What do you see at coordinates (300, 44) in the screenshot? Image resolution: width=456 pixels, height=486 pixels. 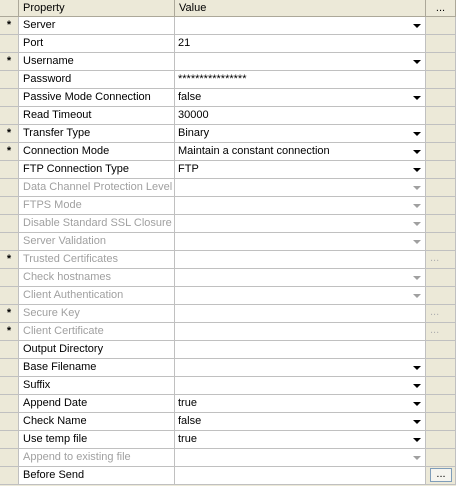 I see `property-value: 21` at bounding box center [300, 44].